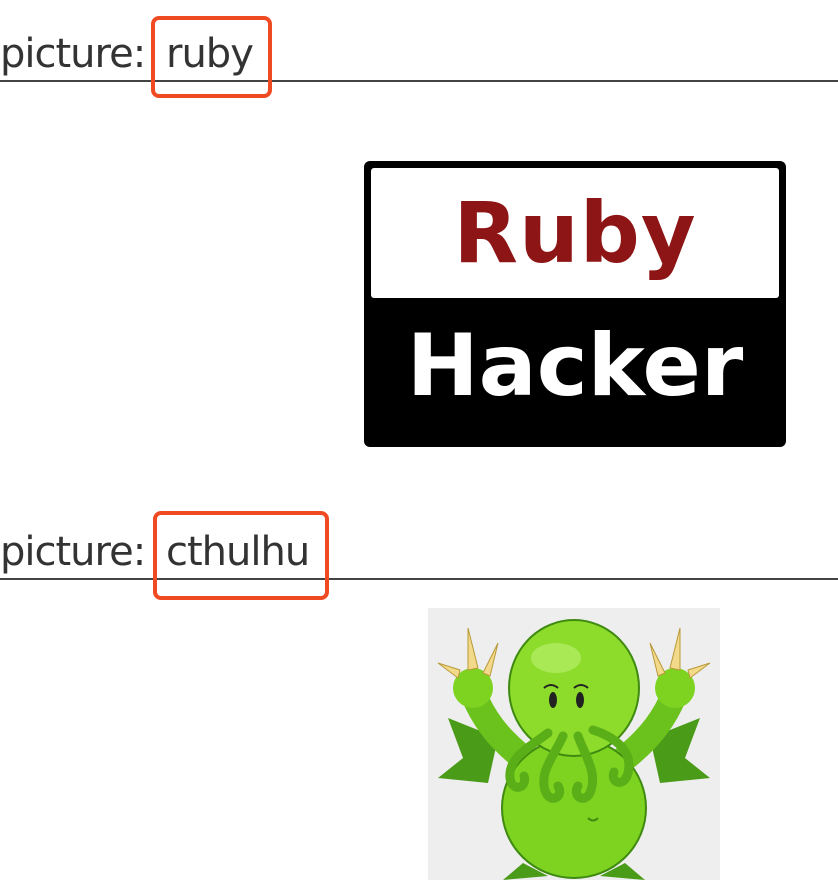 The height and width of the screenshot is (890, 838). I want to click on cthulhu-illustration, so click(574, 749).